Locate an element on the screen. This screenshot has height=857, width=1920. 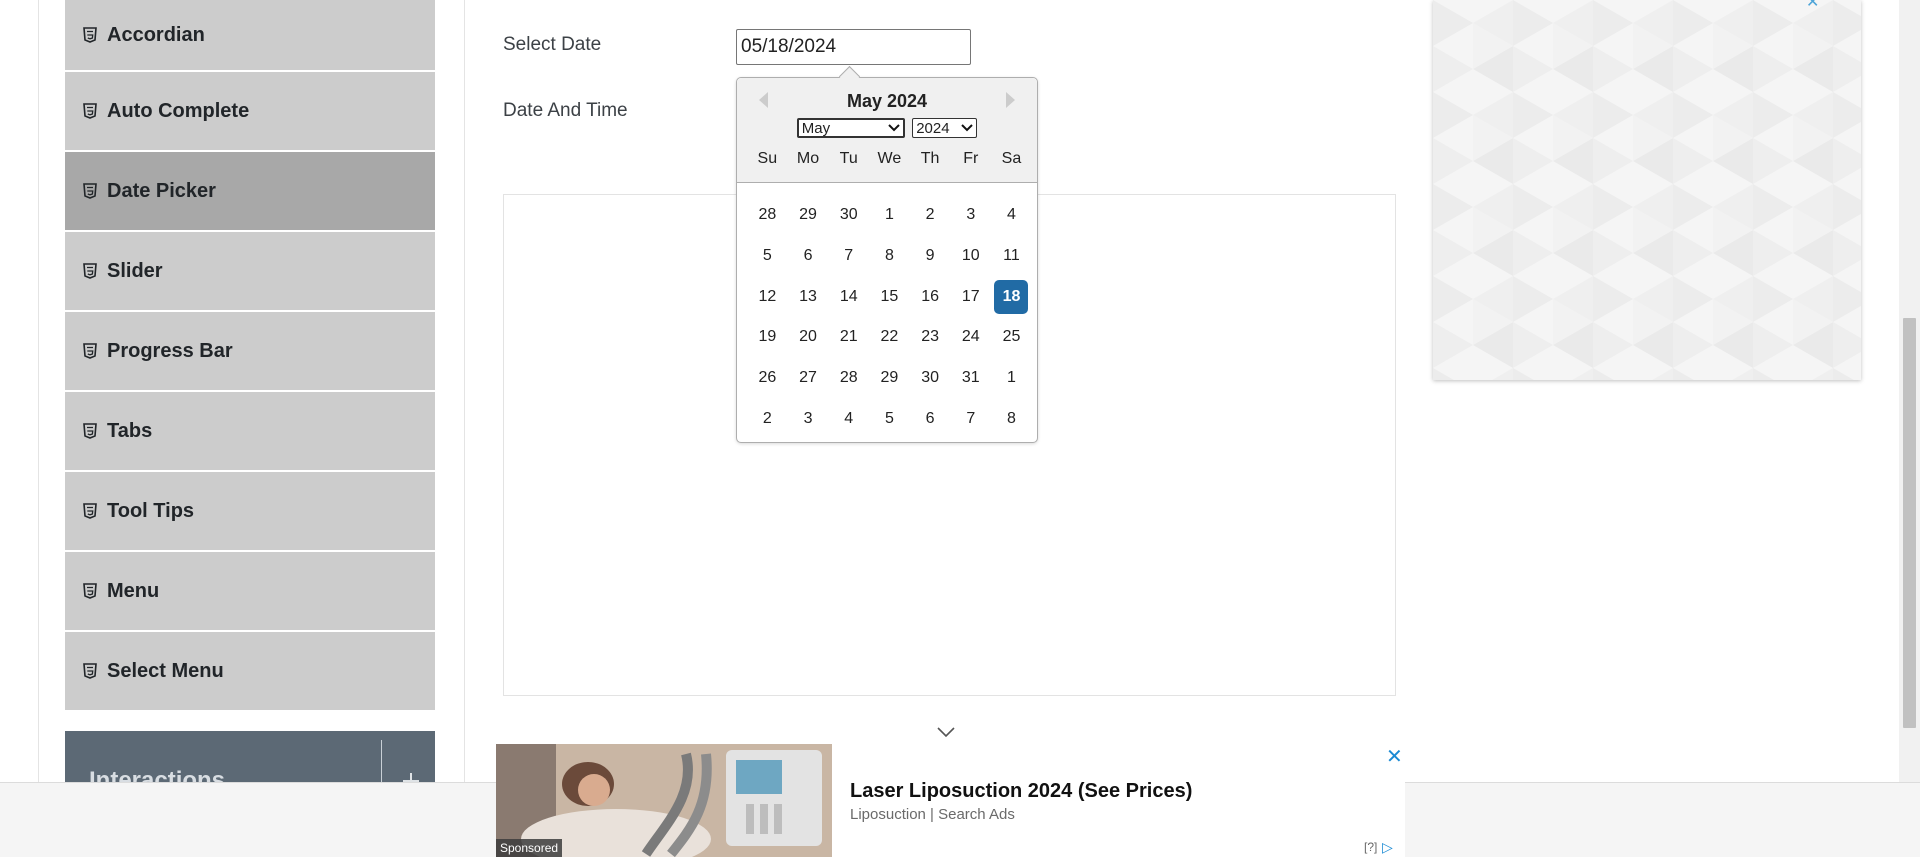
date-picker-title: May 2024 is located at coordinates (887, 101).